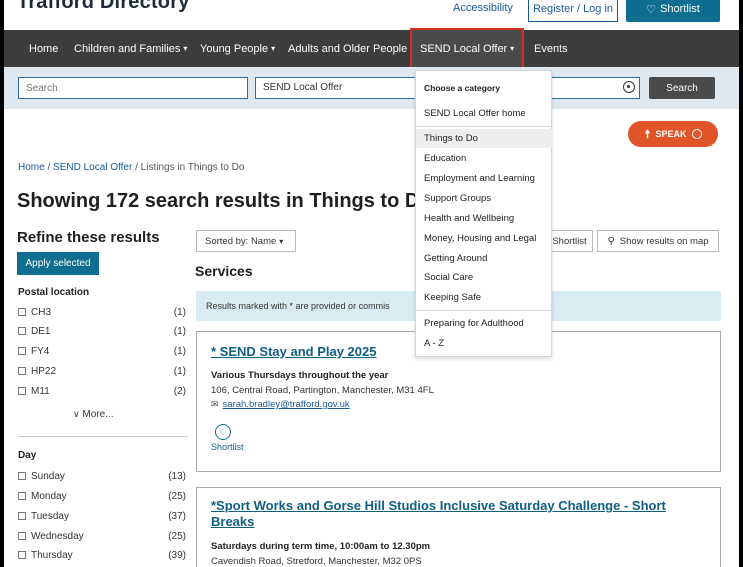  Describe the element at coordinates (88, 237) in the screenshot. I see `refine-title: Refine these results` at that location.